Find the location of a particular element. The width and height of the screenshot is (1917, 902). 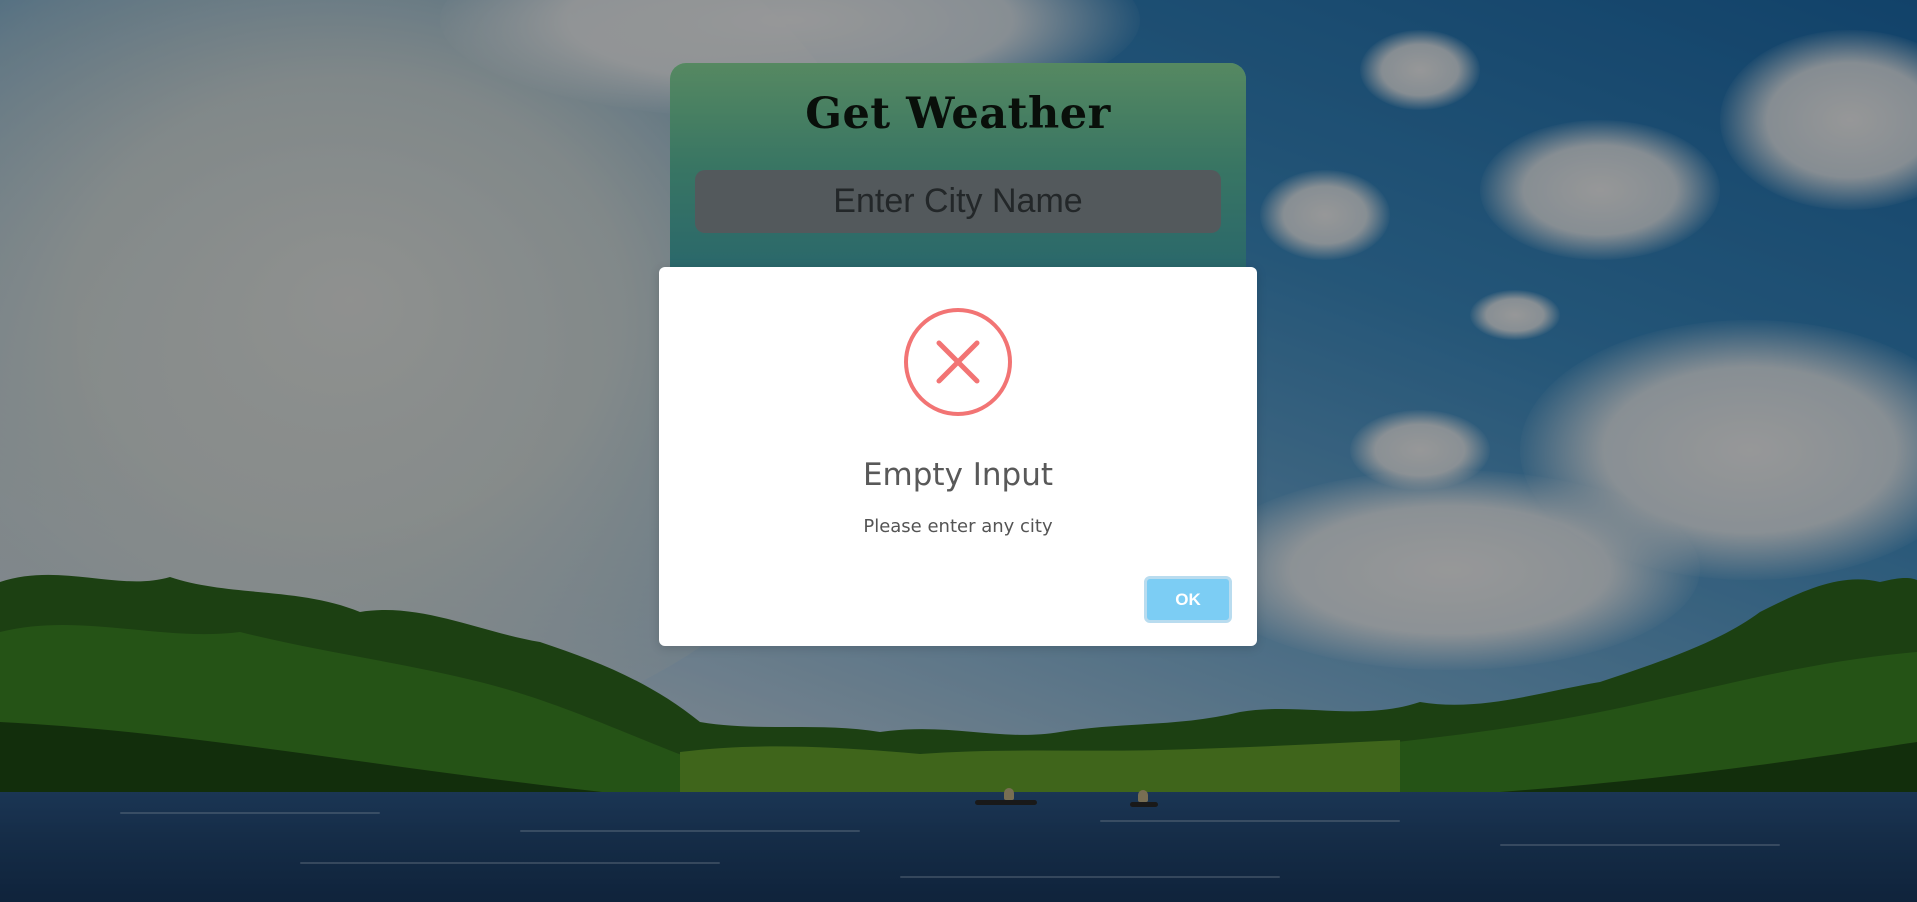

alert-message: Please enter any city is located at coordinates (958, 526).